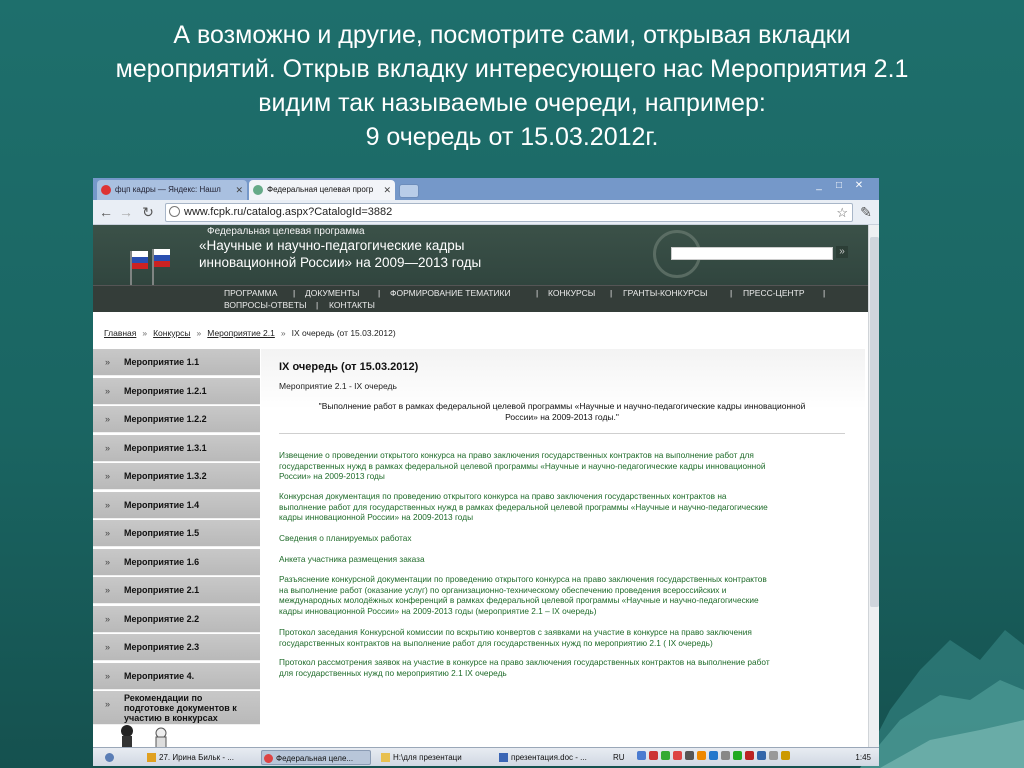 The height and width of the screenshot is (768, 1024). Describe the element at coordinates (176, 590) in the screenshot. I see `sidebar-item-2-1: » Мероприятие 2.1` at that location.